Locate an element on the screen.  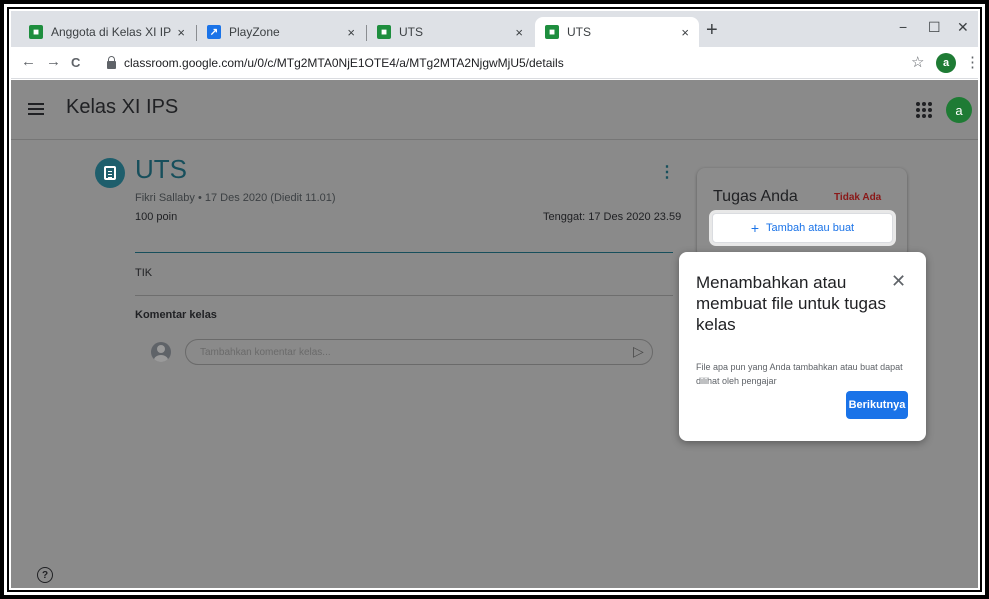
your-work-title: Tugas Anda is located at coordinates (755, 196).